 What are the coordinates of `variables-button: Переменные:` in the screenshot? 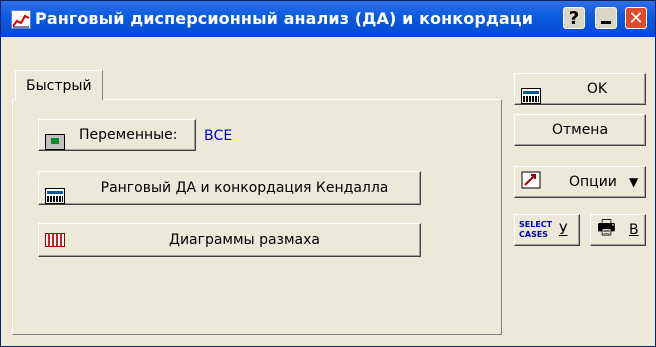 It's located at (117, 135).